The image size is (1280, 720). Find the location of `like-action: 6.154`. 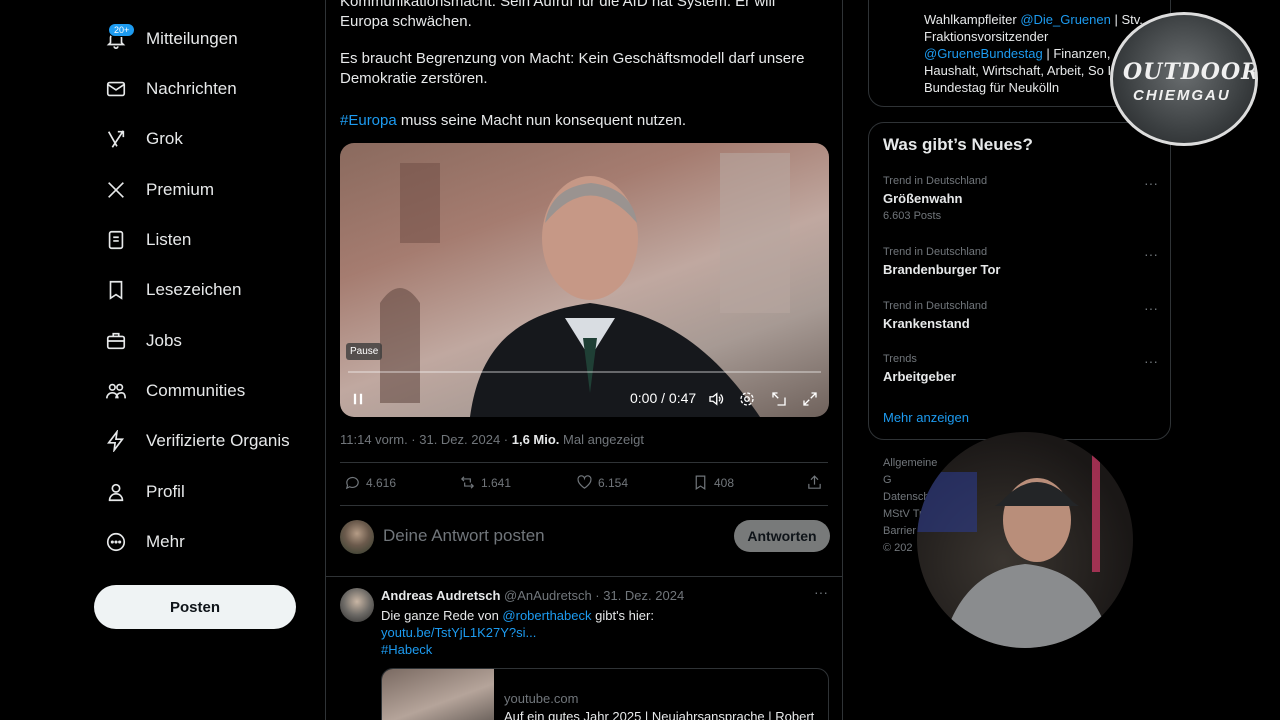

like-action: 6.154 is located at coordinates (602, 482).